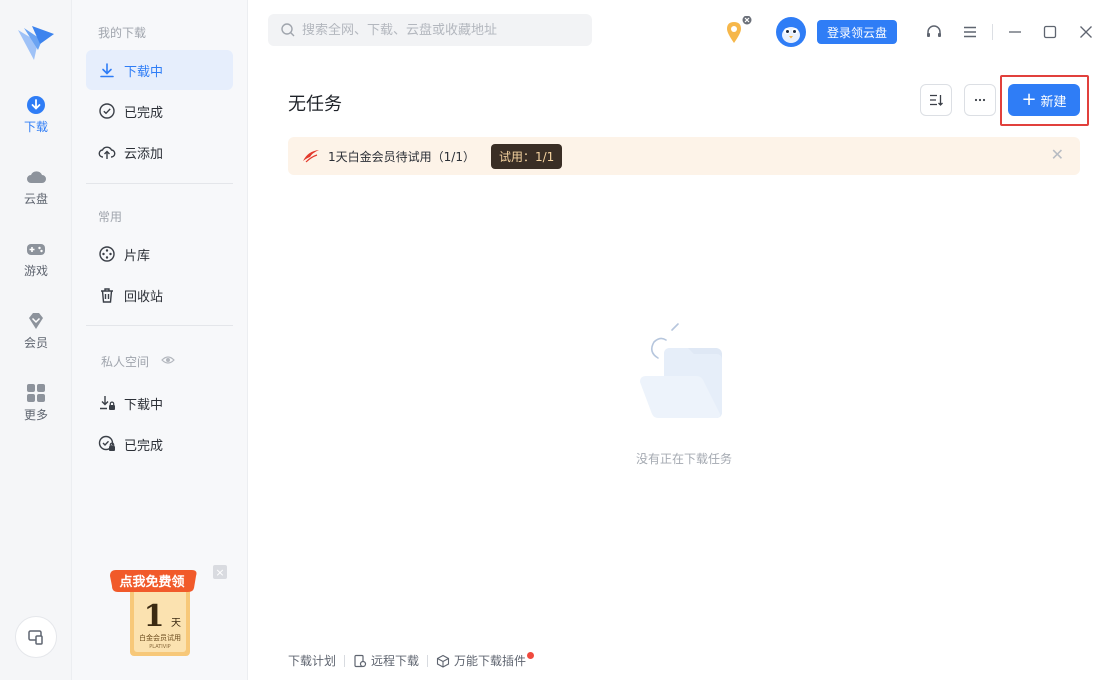 This screenshot has height=680, width=1120. I want to click on promo-ribbon-text: 点我免费领, so click(151, 582).